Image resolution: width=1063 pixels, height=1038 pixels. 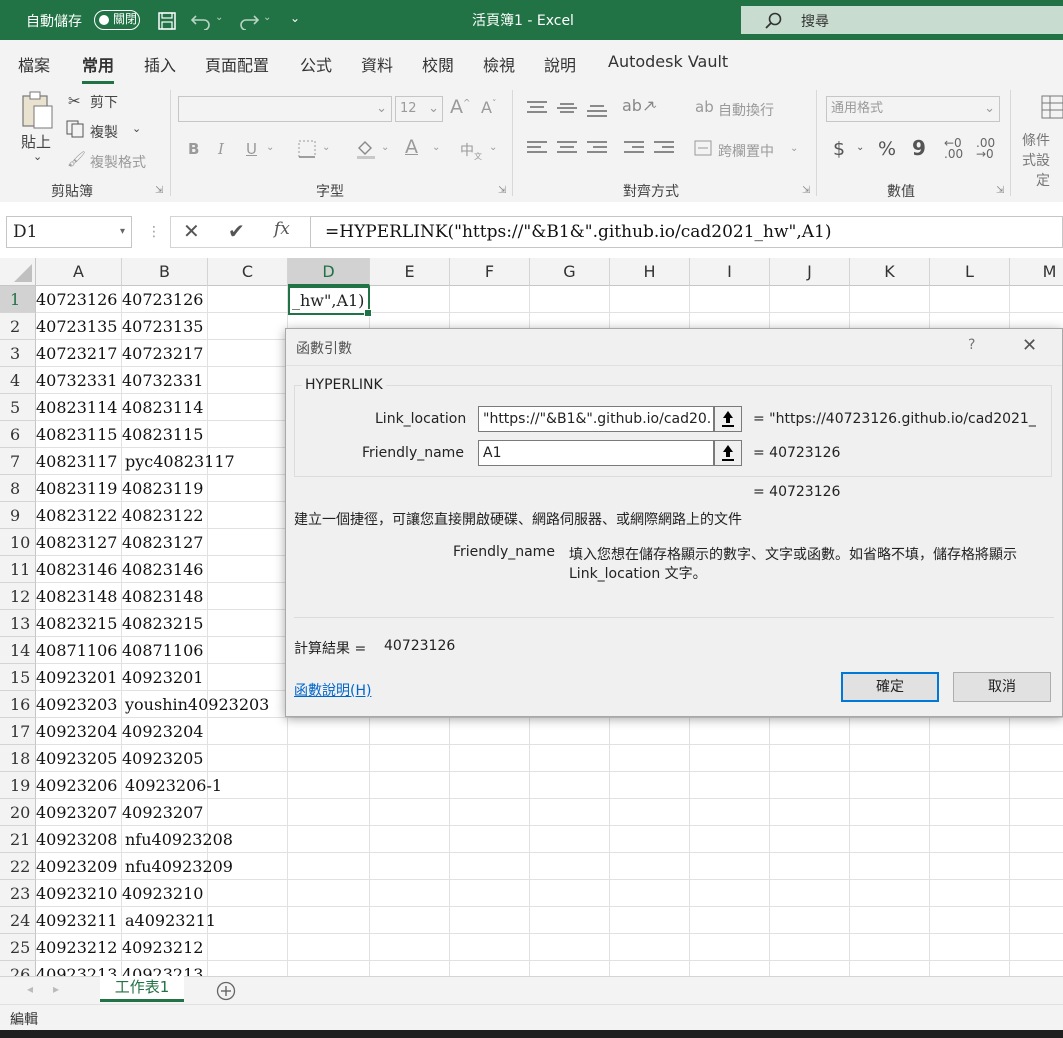 I want to click on font-name-combo: ⌄, so click(x=285, y=109).